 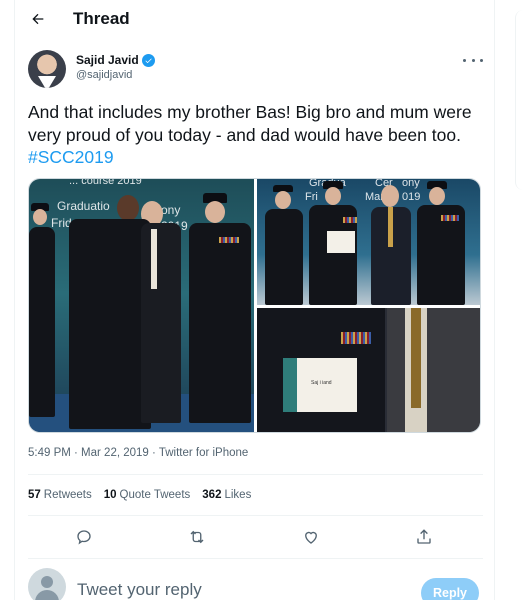 I want to click on share-icon, so click(x=424, y=536).